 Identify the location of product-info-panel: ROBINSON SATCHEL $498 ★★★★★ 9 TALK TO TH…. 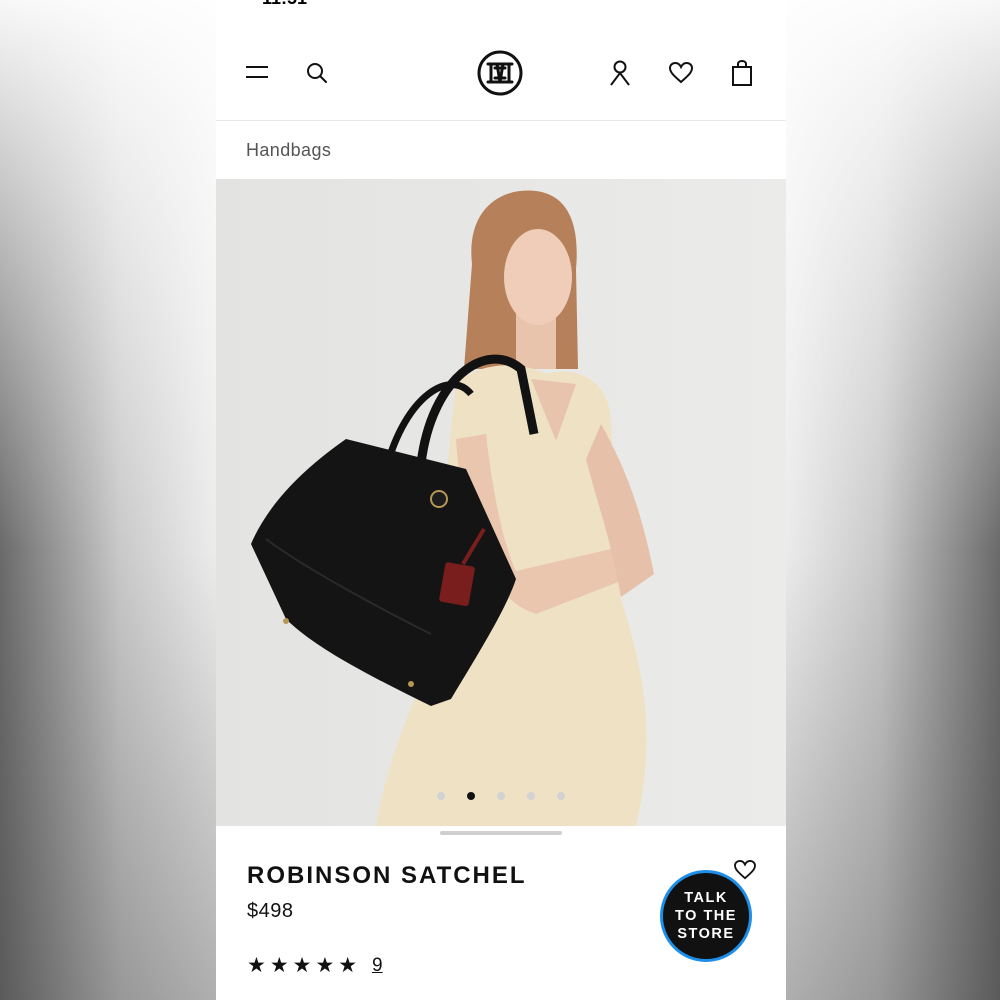
(501, 913).